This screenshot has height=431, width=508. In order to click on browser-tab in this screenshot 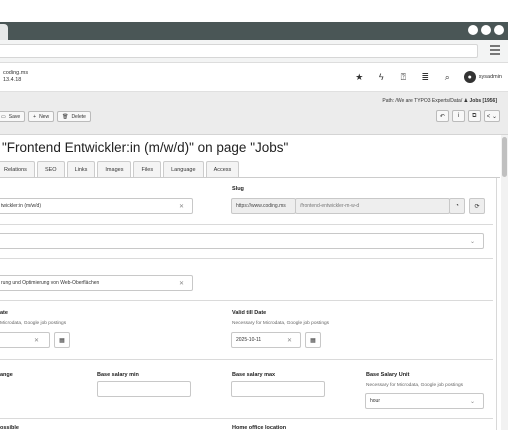, I will do `click(4, 32)`.